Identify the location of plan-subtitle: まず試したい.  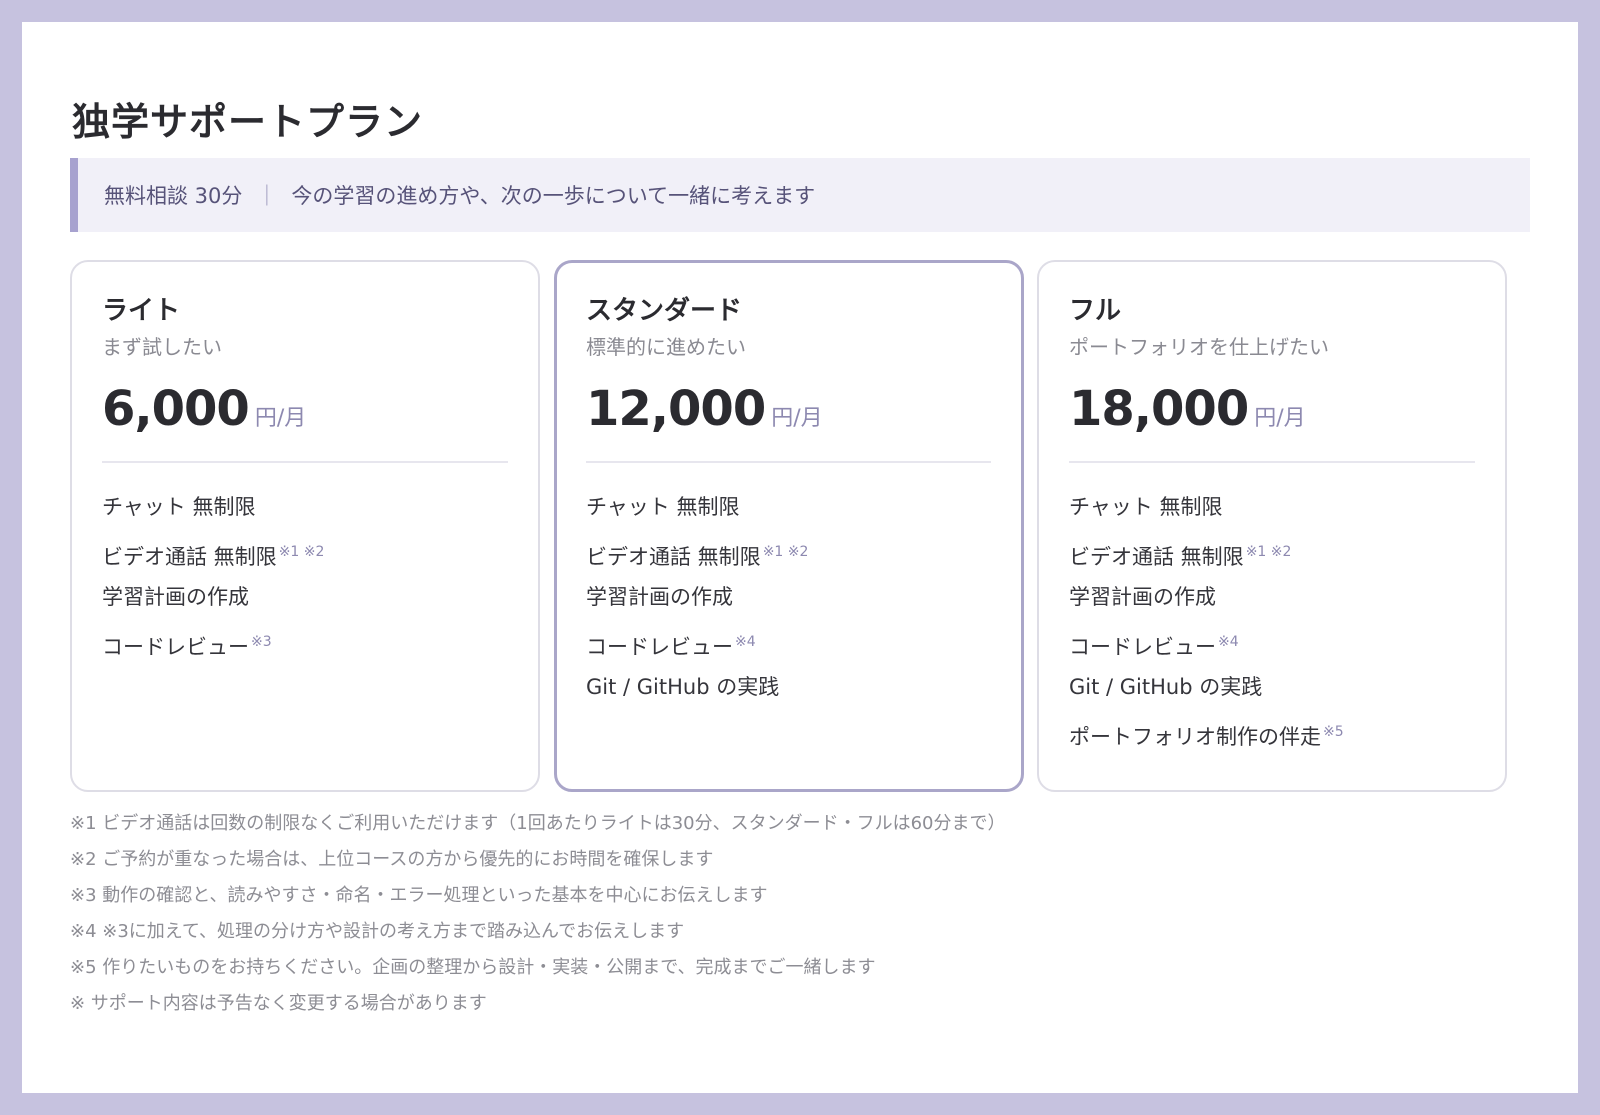
(162, 347).